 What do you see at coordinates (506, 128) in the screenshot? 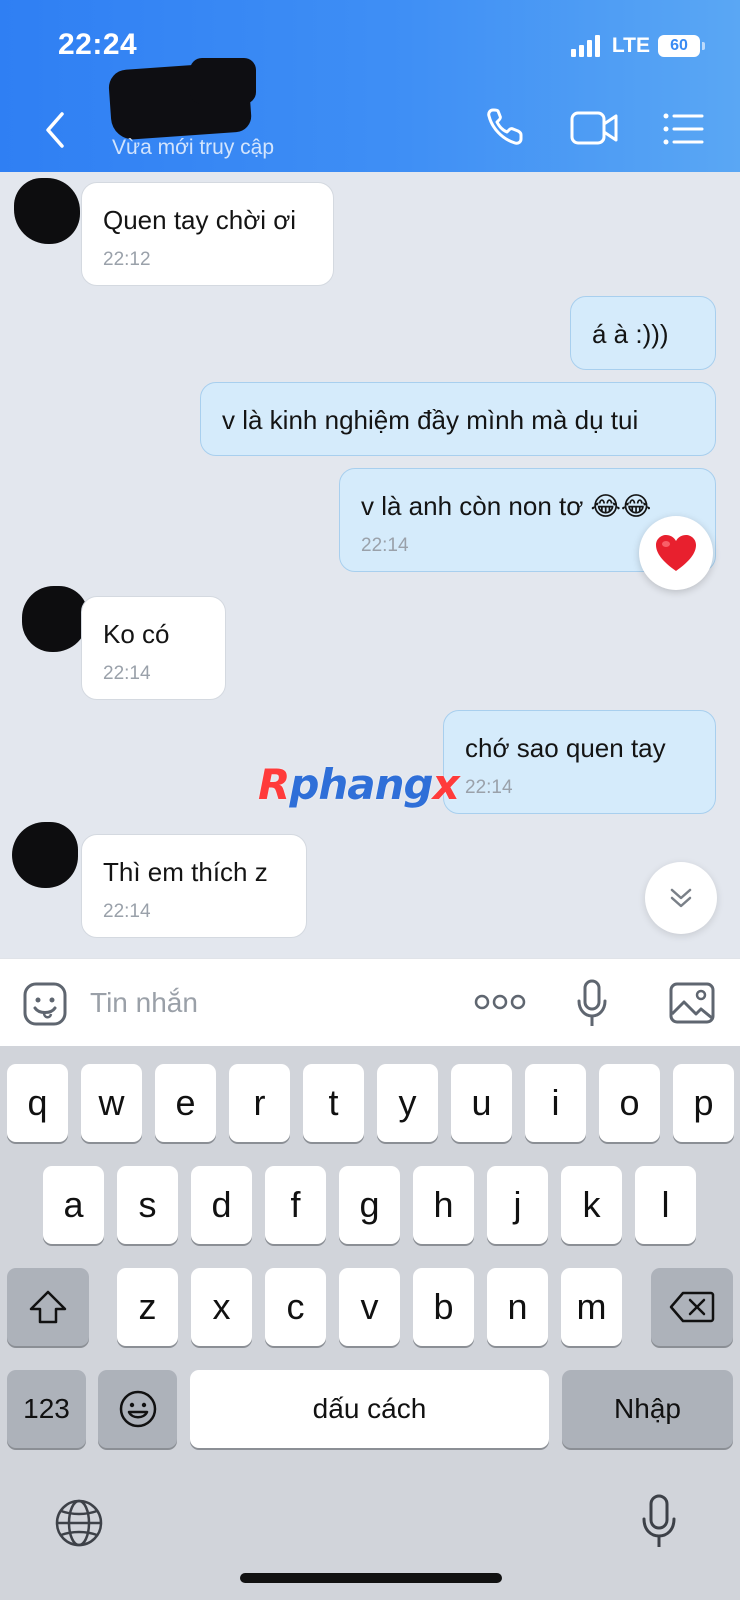
I see `phone-icon` at bounding box center [506, 128].